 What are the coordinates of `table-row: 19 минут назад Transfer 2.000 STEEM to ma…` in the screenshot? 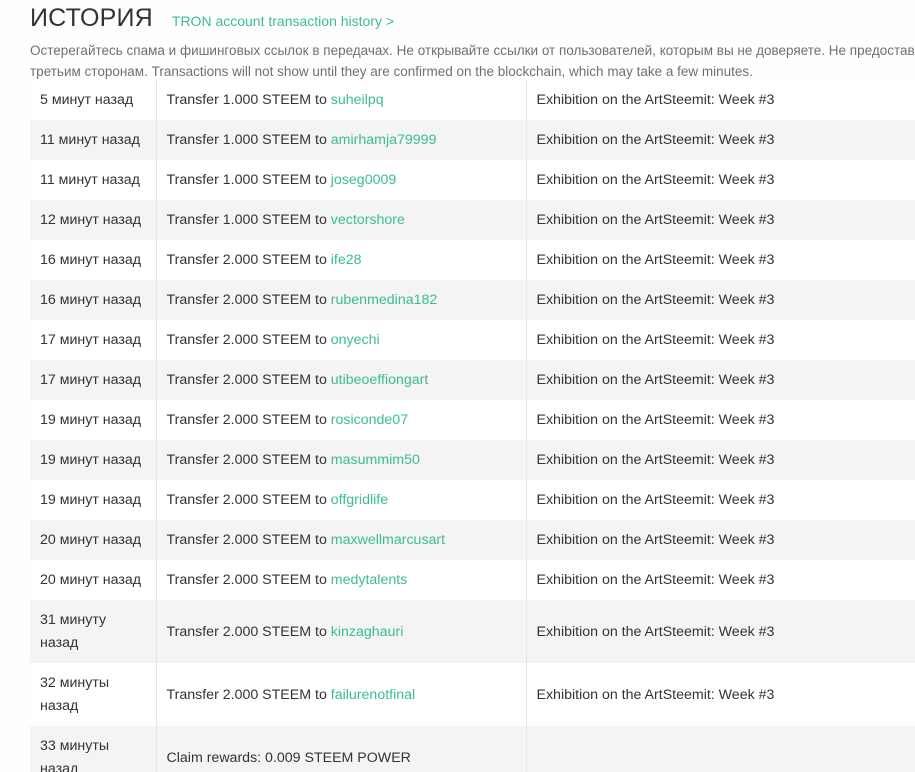 It's located at (472, 460).